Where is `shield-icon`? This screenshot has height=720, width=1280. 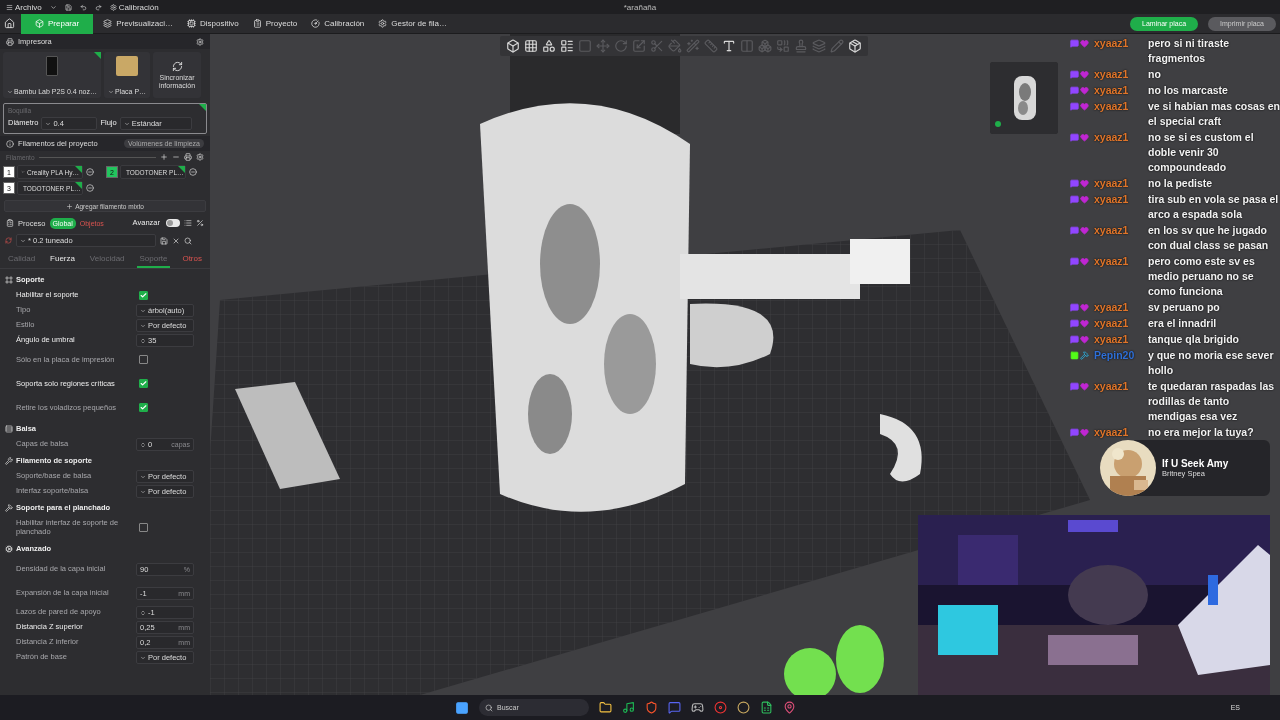
shield-icon is located at coordinates (651, 707).